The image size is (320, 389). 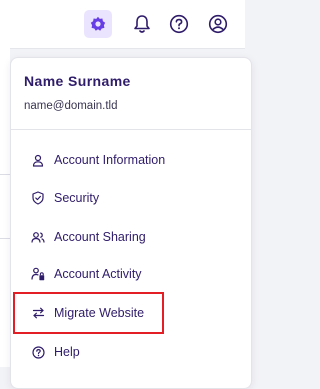 I want to click on highlight-box, so click(x=88, y=313).